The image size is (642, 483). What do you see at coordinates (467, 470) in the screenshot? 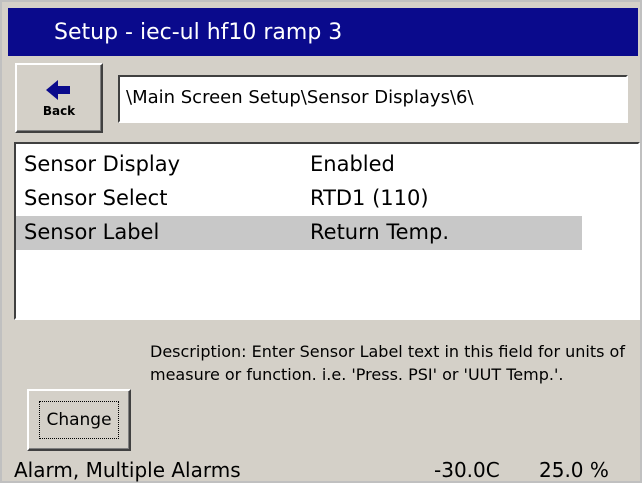
I see `temperature-readout: -30.0C` at bounding box center [467, 470].